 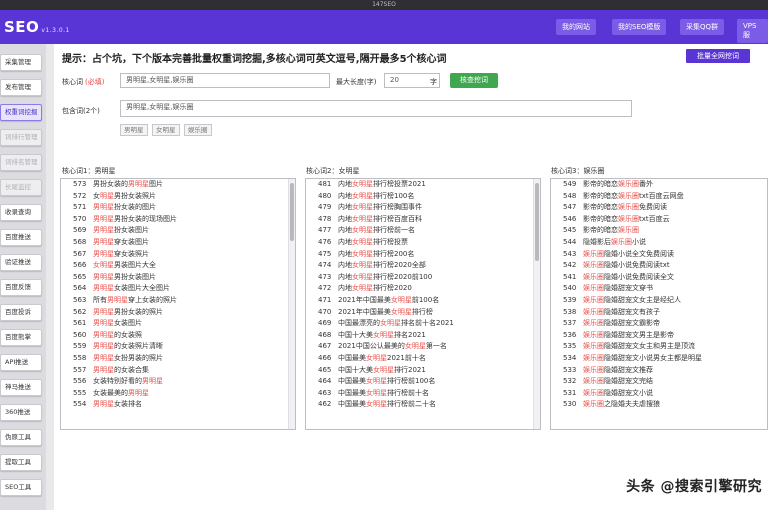 I want to click on list-item: 534 娱乐圈隐婚甜宠文小说男女主都是明星, so click(x=626, y=359).